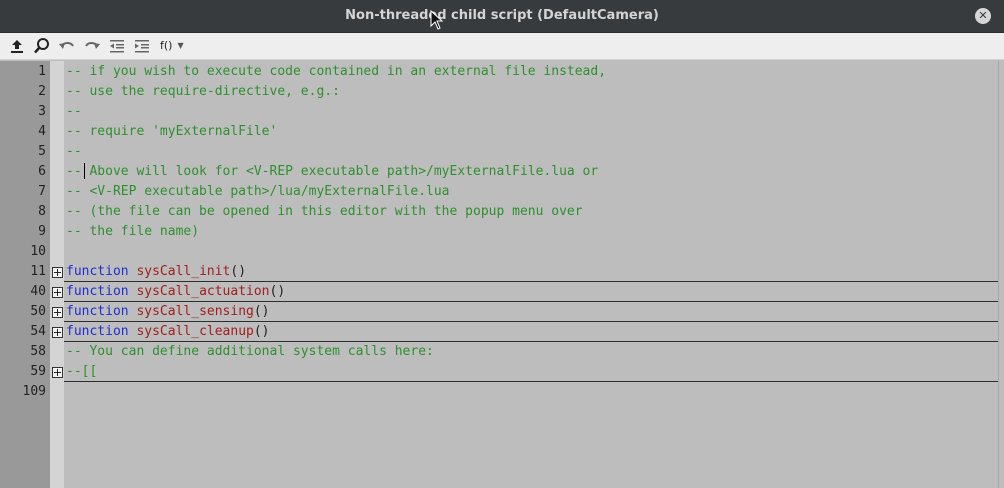  Describe the element at coordinates (84, 171) in the screenshot. I see `text-caret` at that location.